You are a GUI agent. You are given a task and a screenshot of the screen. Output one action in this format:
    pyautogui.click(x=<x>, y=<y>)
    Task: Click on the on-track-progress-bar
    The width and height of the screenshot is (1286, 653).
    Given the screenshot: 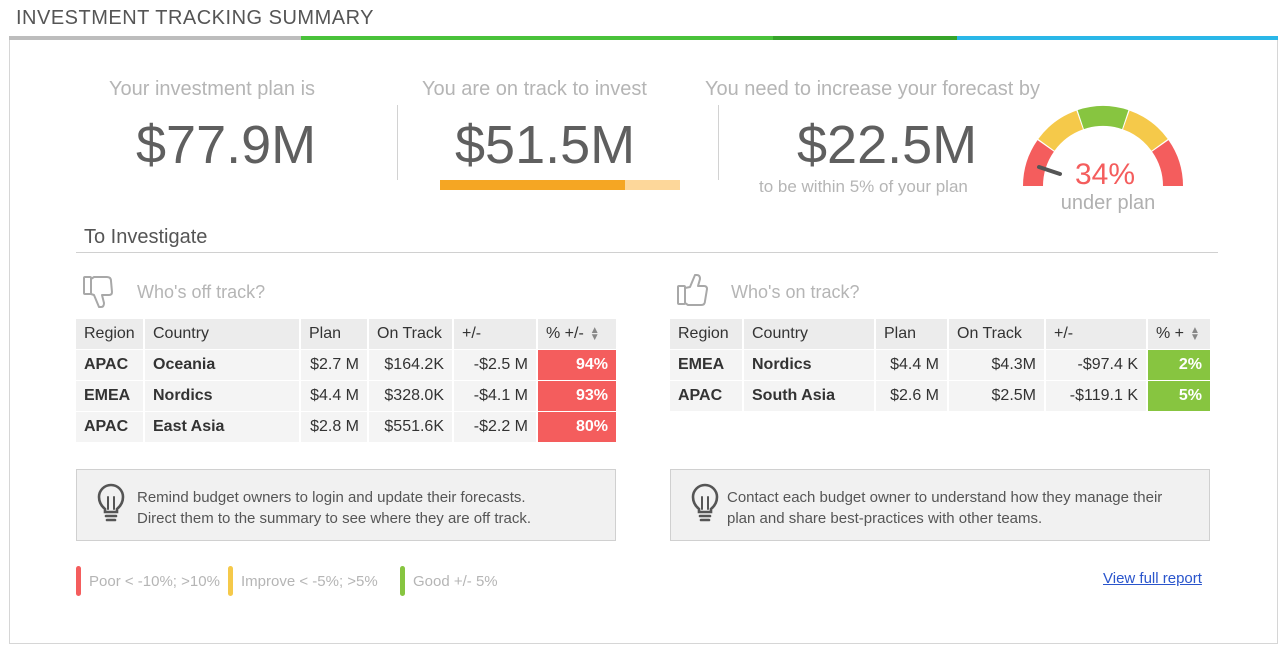 What is the action you would take?
    pyautogui.click(x=560, y=185)
    